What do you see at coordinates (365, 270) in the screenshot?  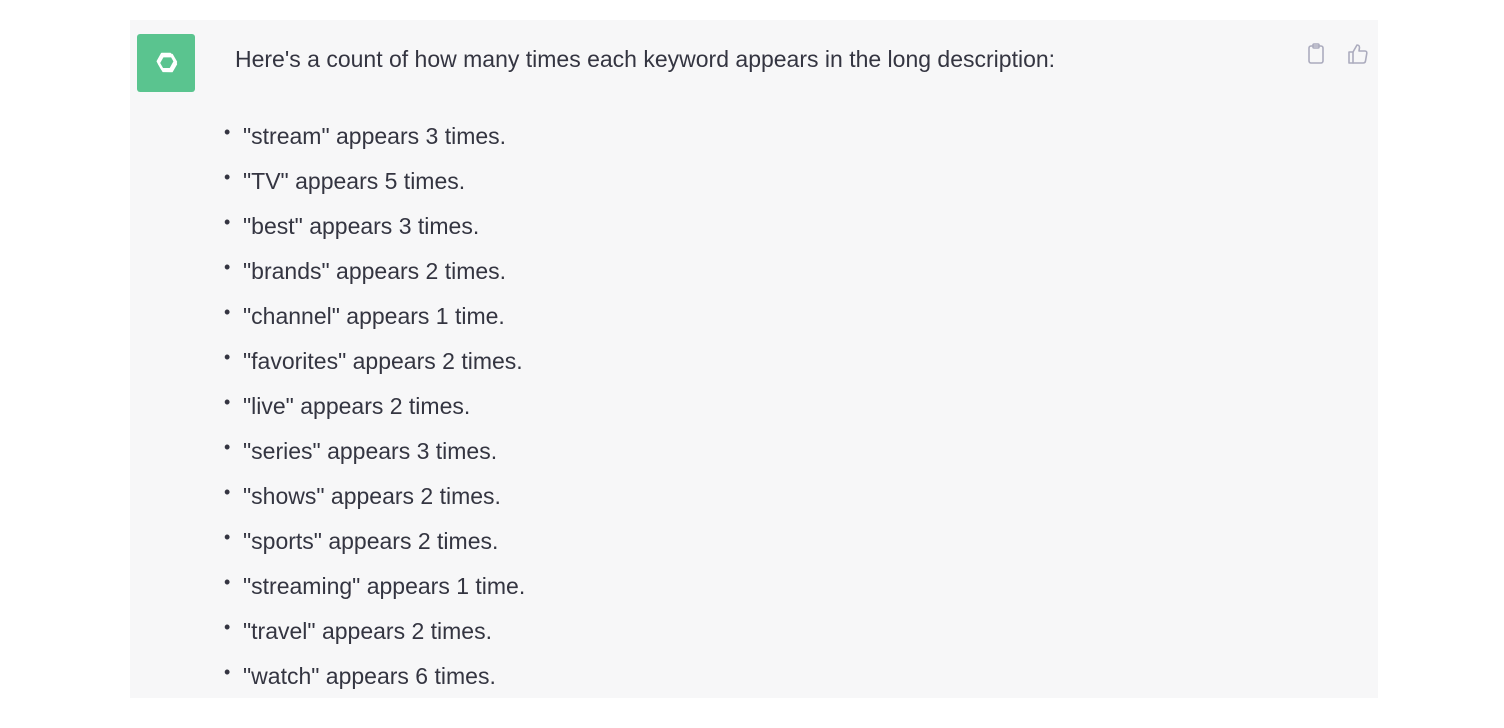 I see `list-item: • "brands" appears 2 times.` at bounding box center [365, 270].